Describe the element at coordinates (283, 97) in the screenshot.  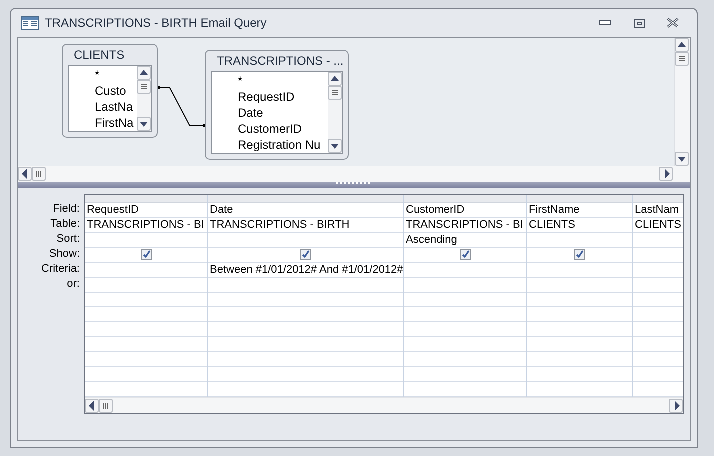
I see `field-name: RequestID` at that location.